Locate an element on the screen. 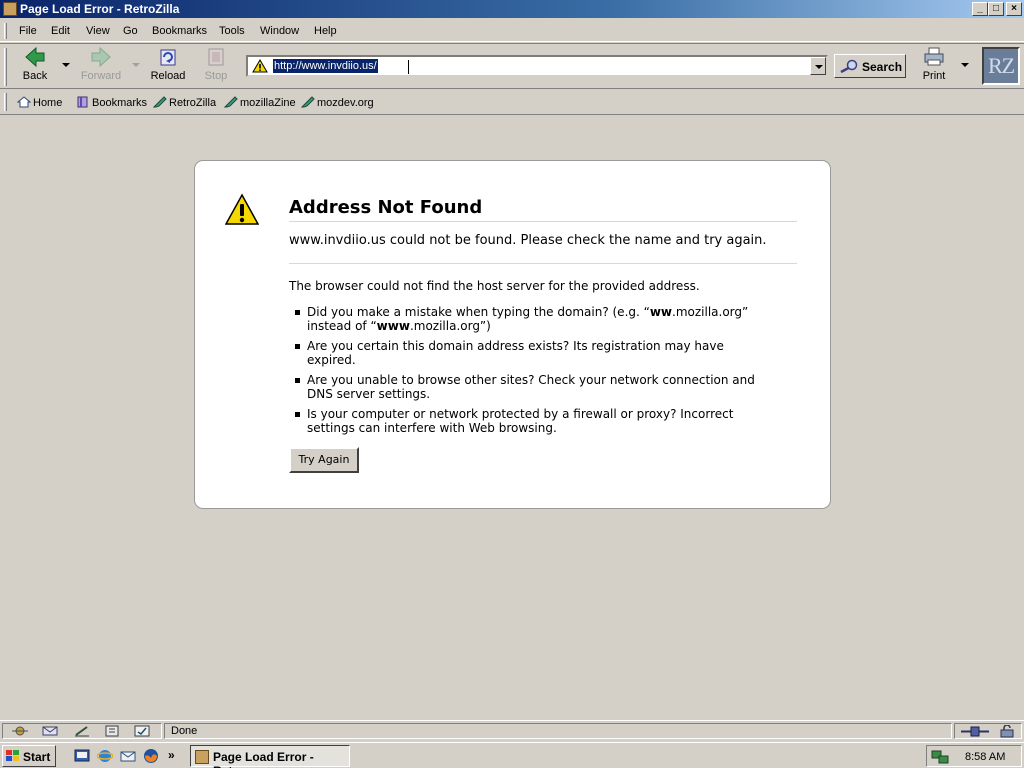  try-again-button: Try Again is located at coordinates (324, 460).